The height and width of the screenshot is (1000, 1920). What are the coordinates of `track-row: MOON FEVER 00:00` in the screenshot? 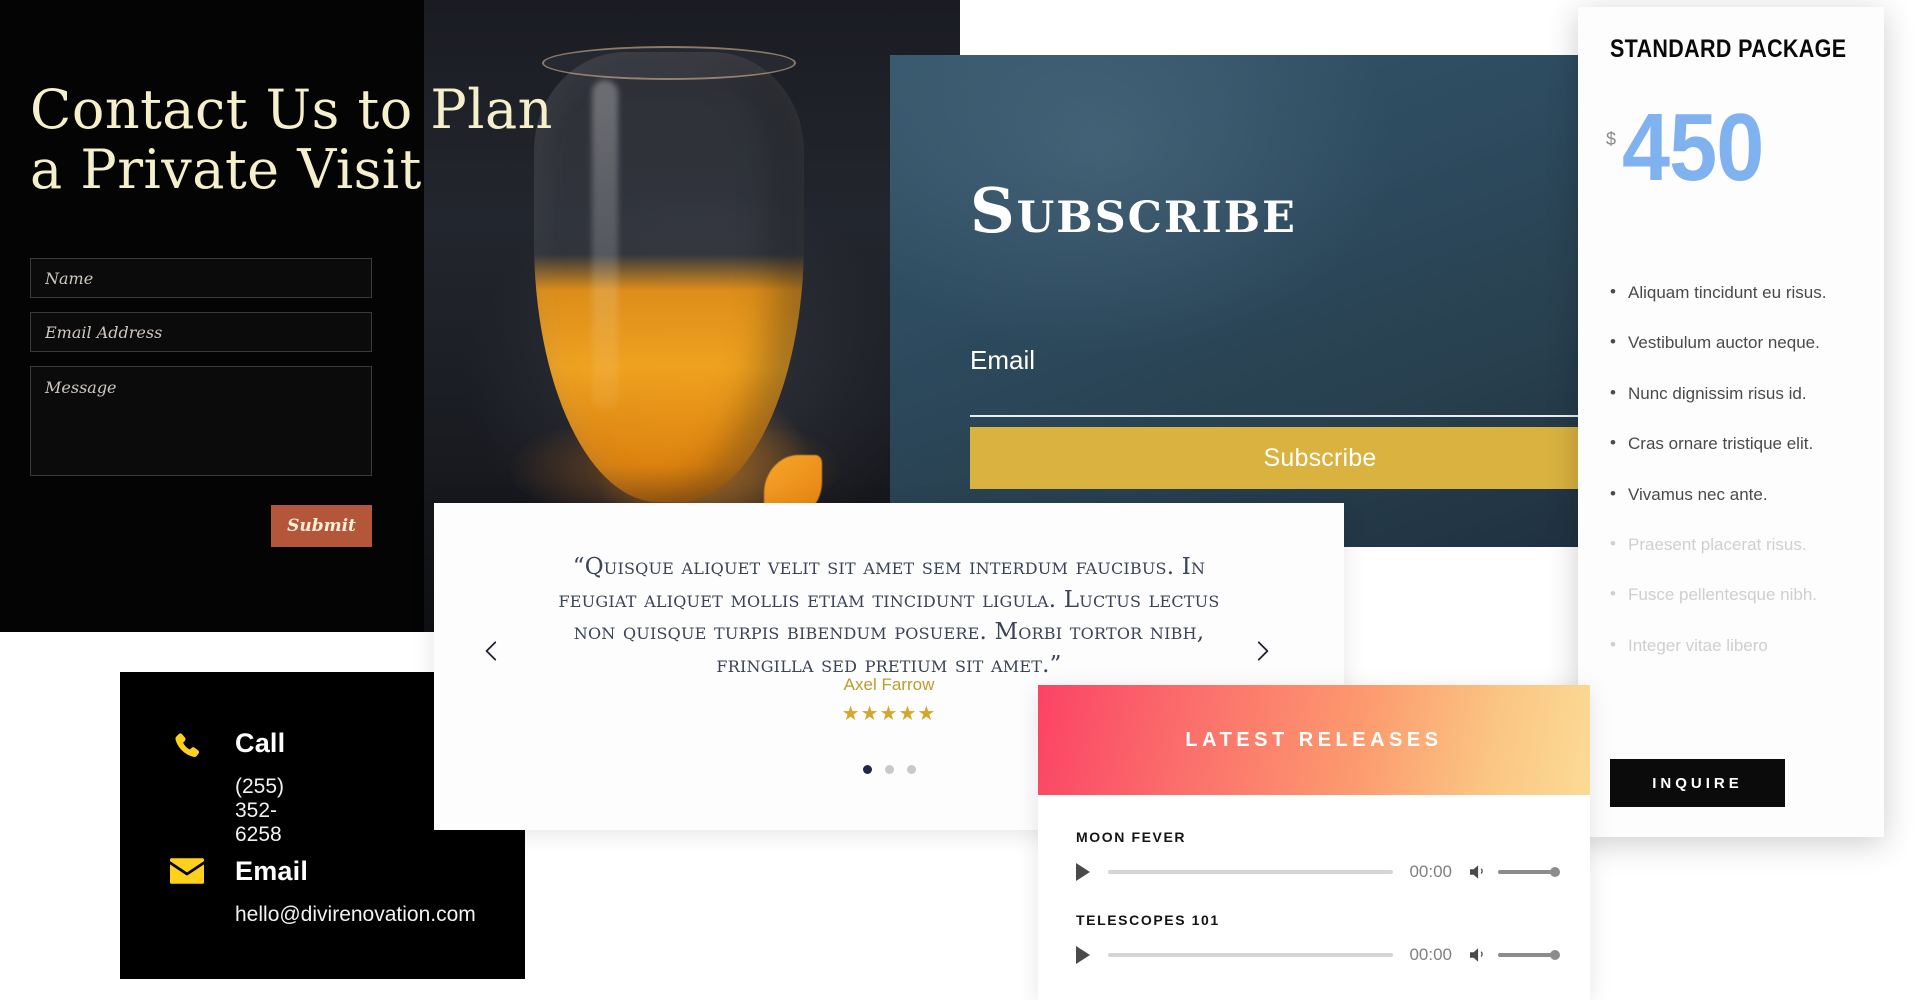 It's located at (1318, 856).